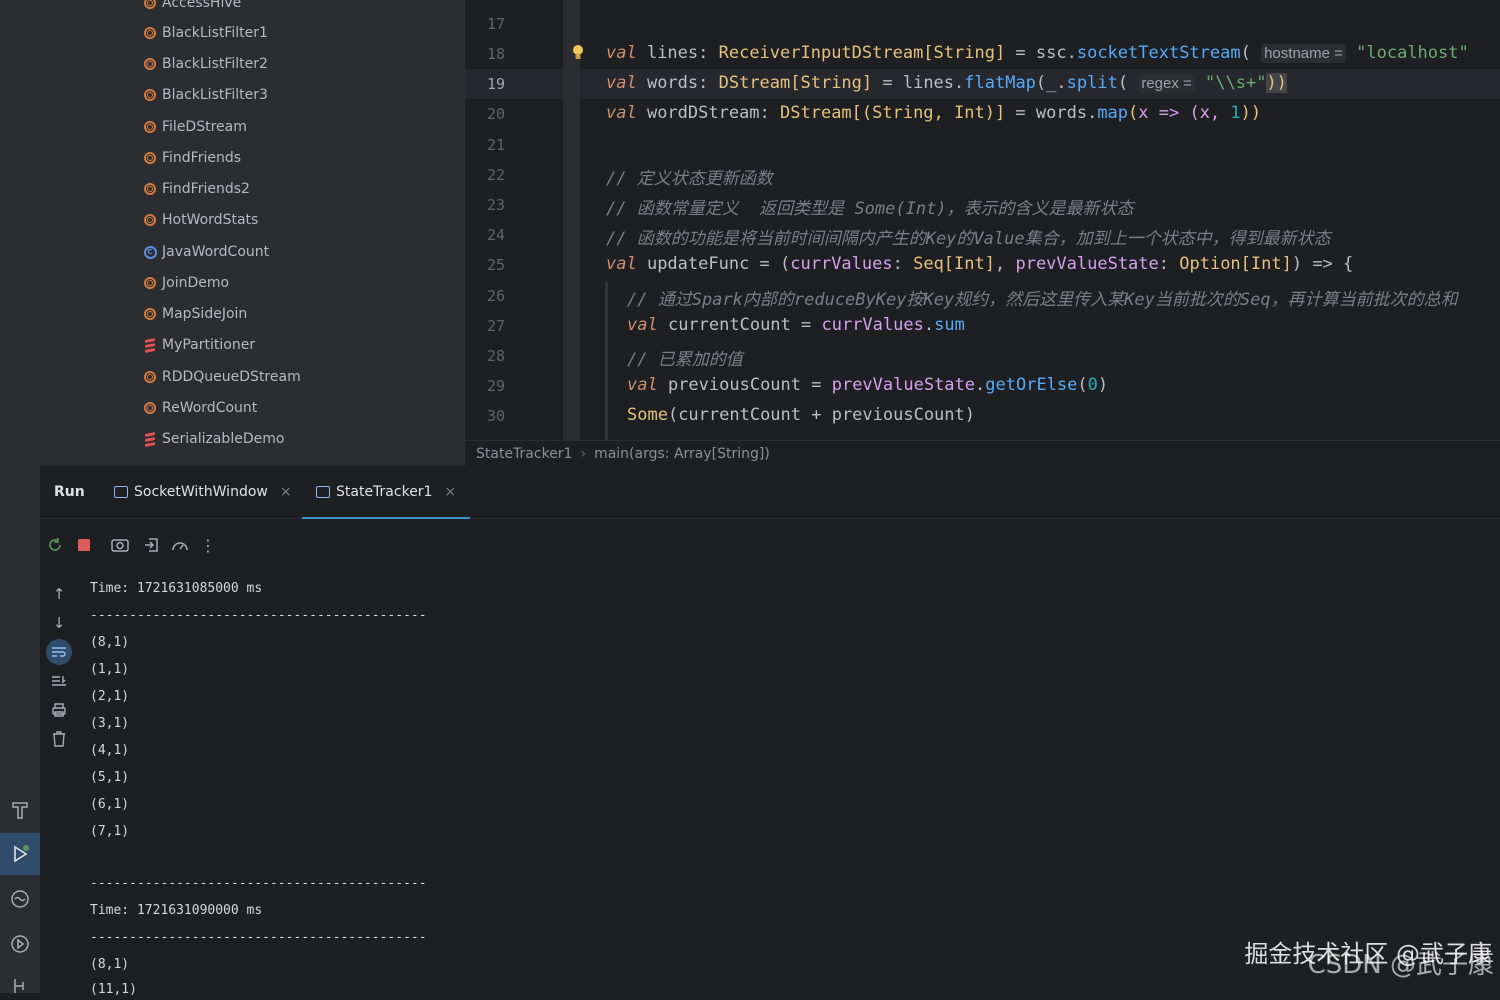 The image size is (1500, 1000). I want to click on console-line: (2,1), so click(110, 696).